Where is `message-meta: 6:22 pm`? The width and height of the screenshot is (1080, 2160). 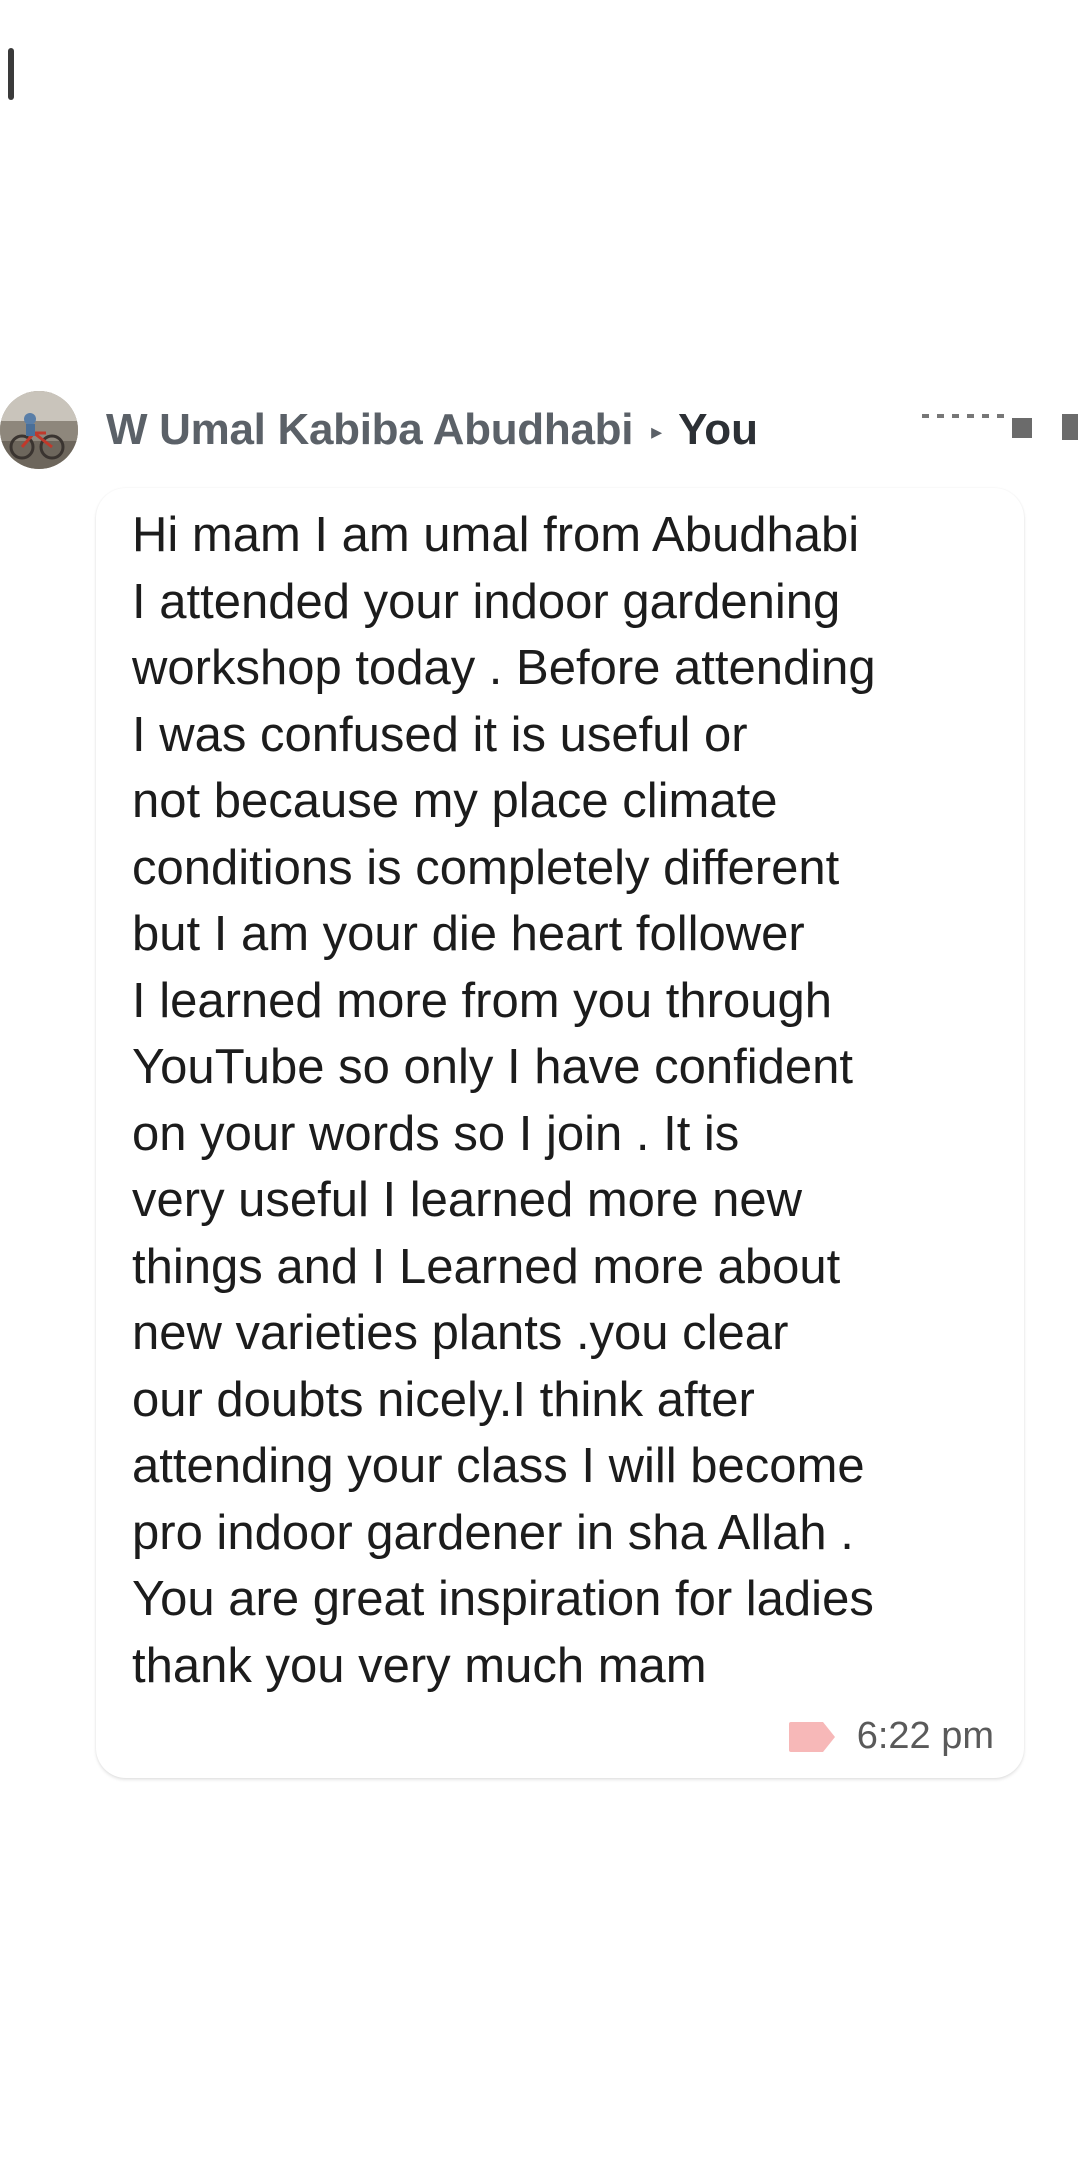
message-meta: 6:22 pm is located at coordinates (890, 1736).